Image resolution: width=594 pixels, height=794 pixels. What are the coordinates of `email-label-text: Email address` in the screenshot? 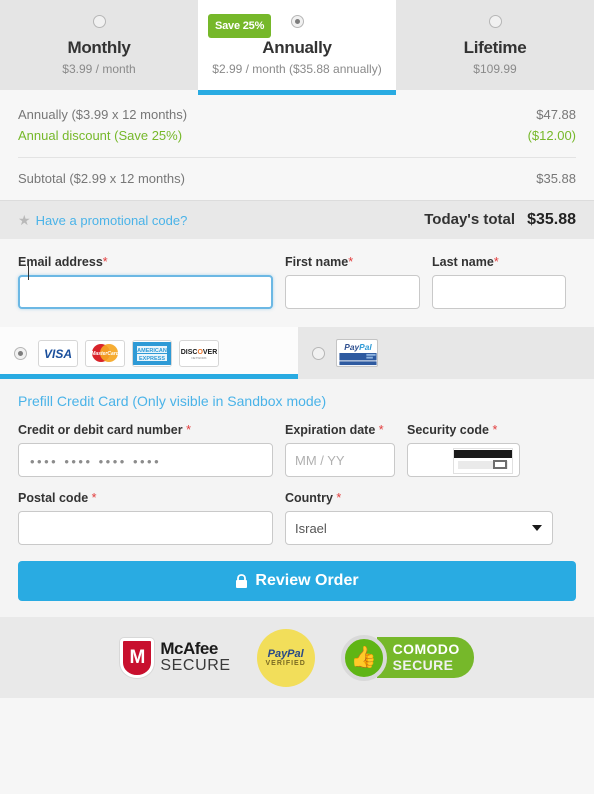 It's located at (60, 262).